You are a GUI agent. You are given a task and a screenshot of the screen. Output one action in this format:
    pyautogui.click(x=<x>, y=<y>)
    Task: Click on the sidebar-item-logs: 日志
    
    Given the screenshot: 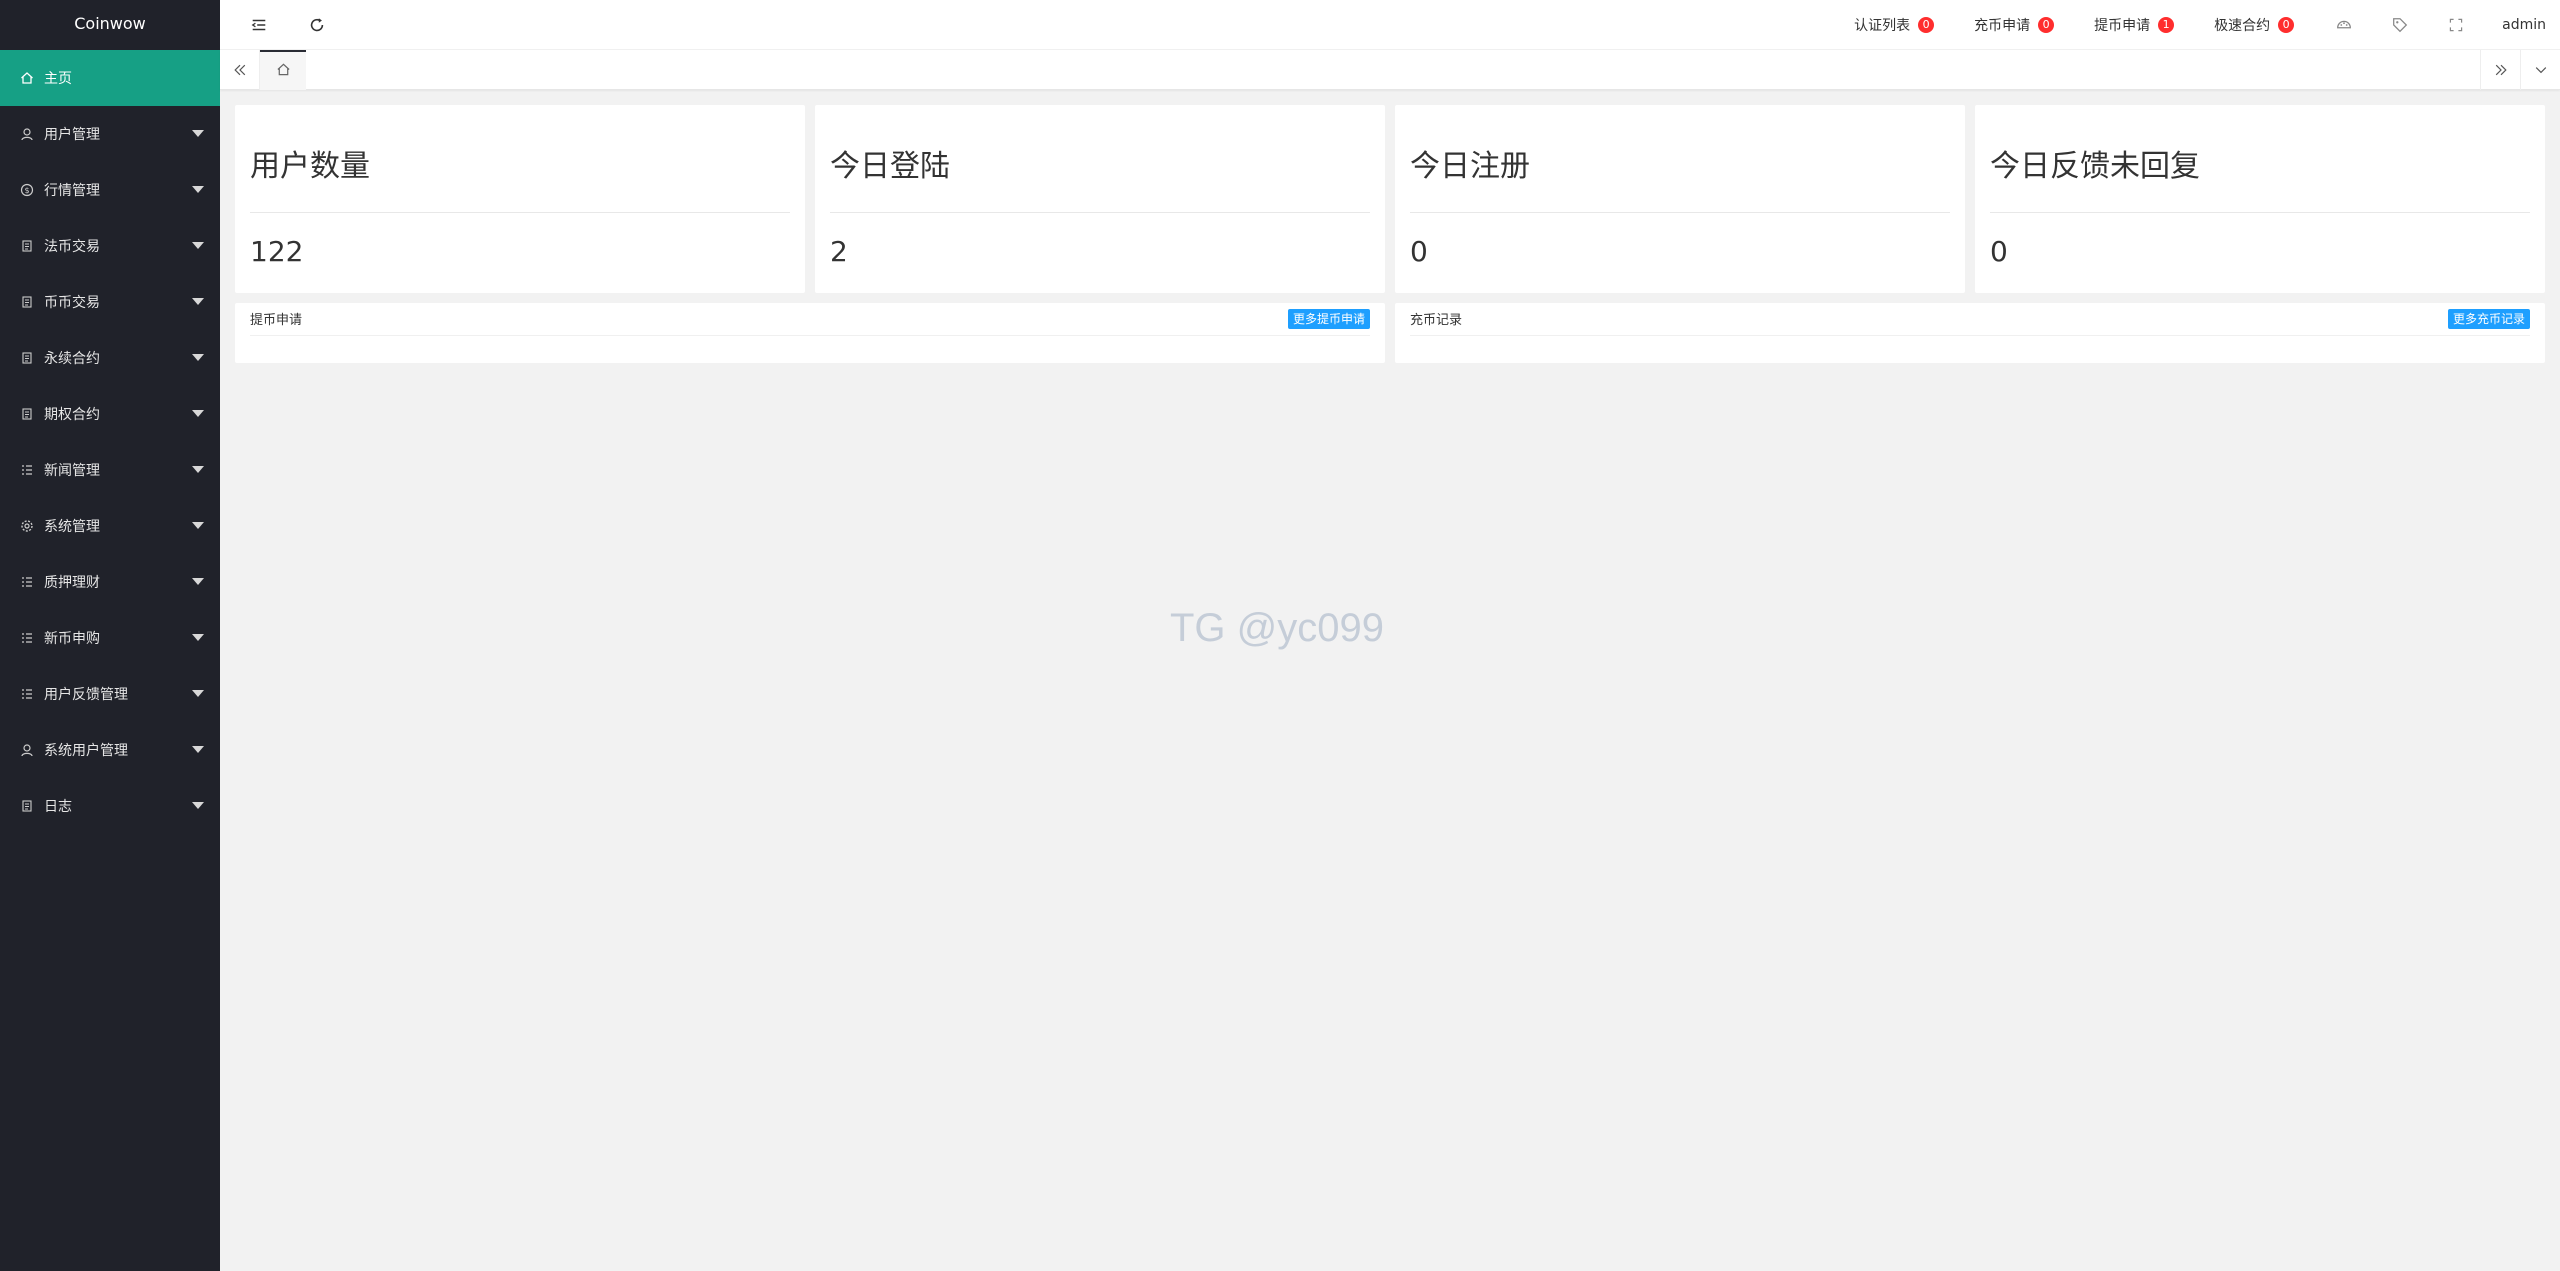 What is the action you would take?
    pyautogui.click(x=110, y=806)
    